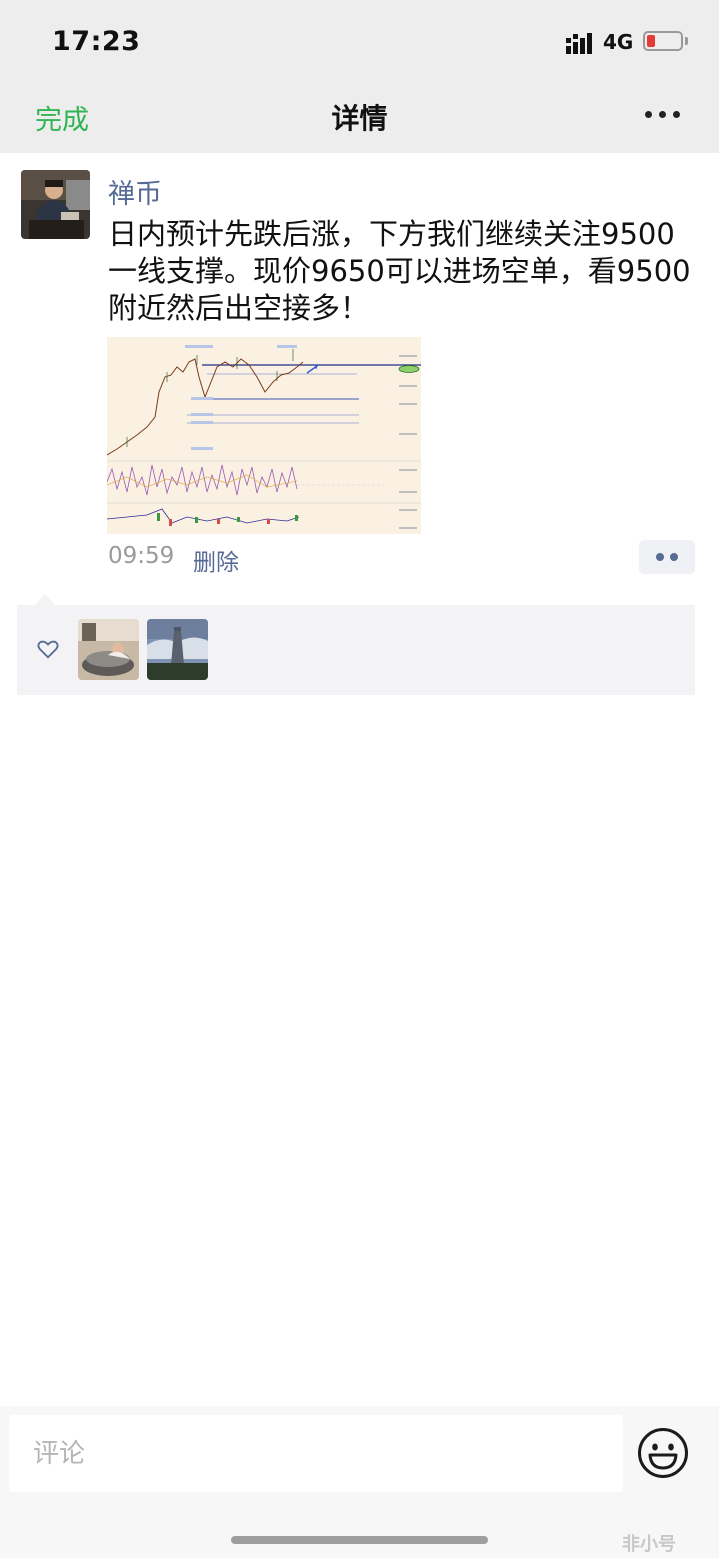 The width and height of the screenshot is (719, 1558). Describe the element at coordinates (667, 557) in the screenshot. I see `post-actions-button` at that location.